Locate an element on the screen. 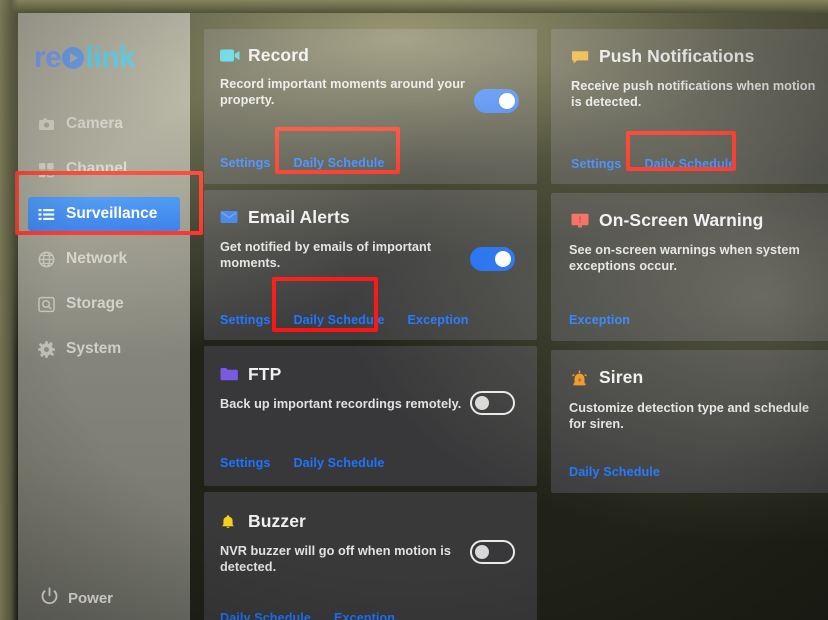  power-button: Power is located at coordinates (76, 598).